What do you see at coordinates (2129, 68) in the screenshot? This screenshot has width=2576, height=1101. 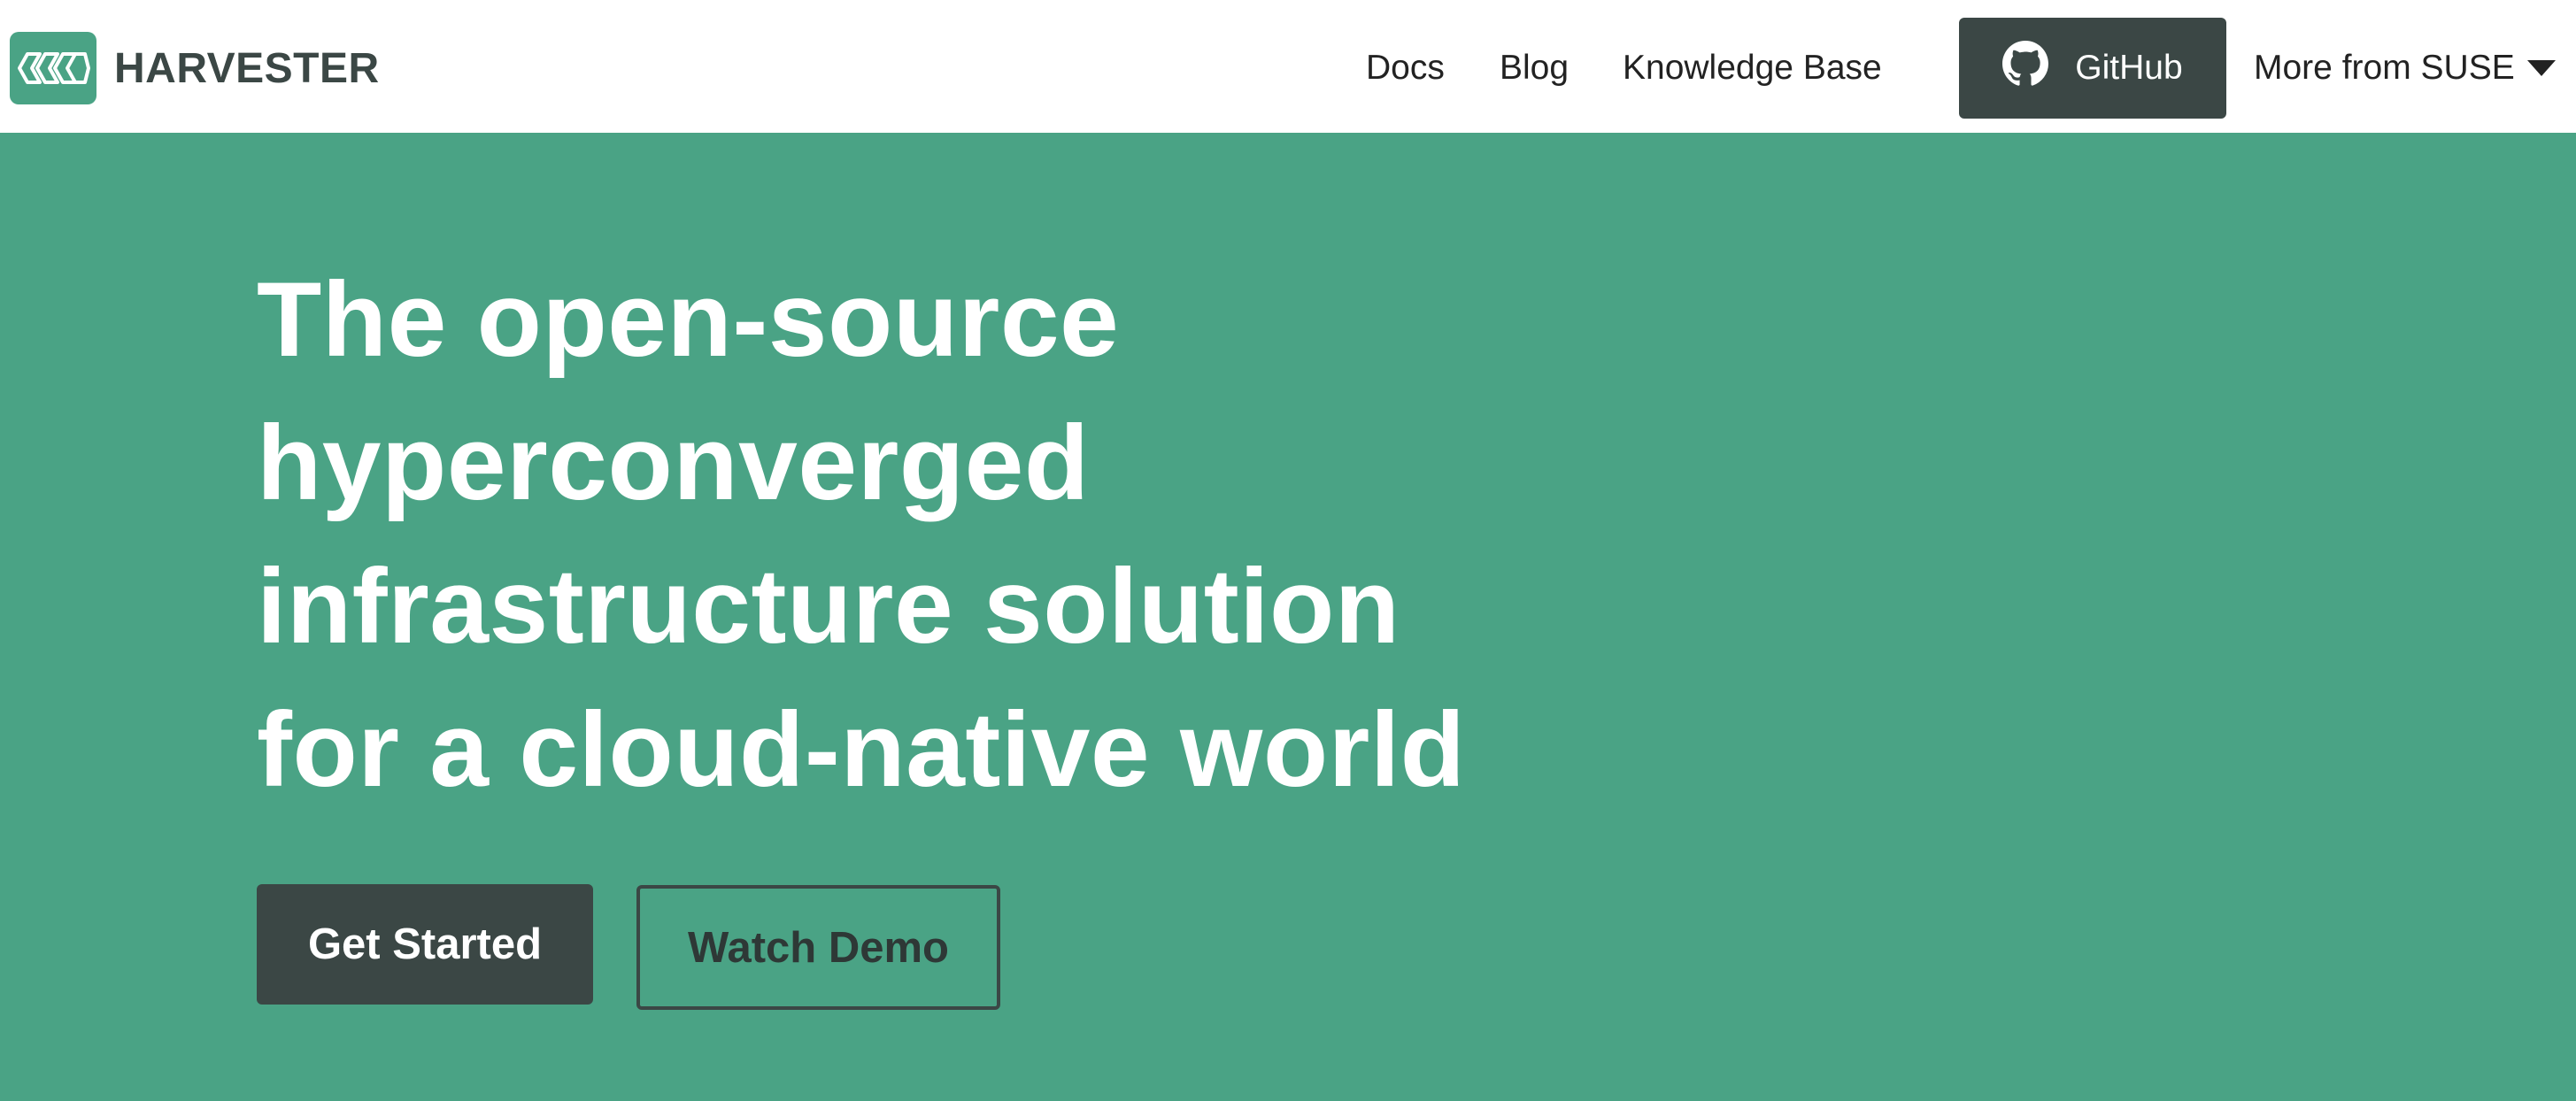 I see `github-button-label: GitHub` at bounding box center [2129, 68].